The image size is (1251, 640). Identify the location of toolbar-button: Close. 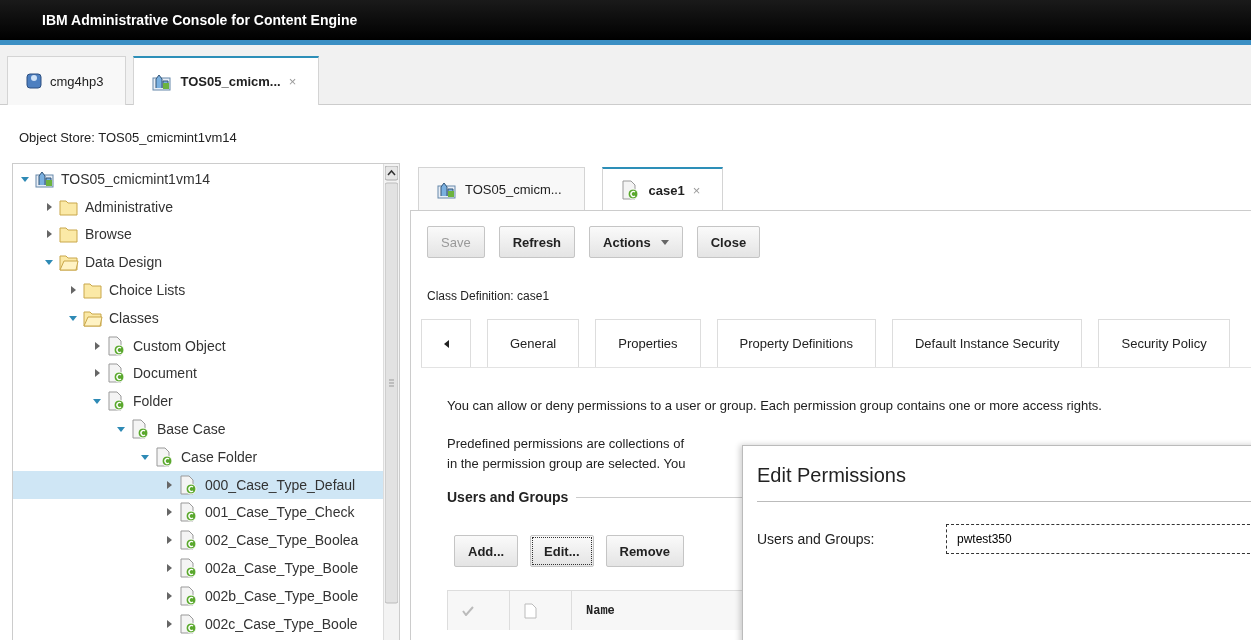
(728, 242).